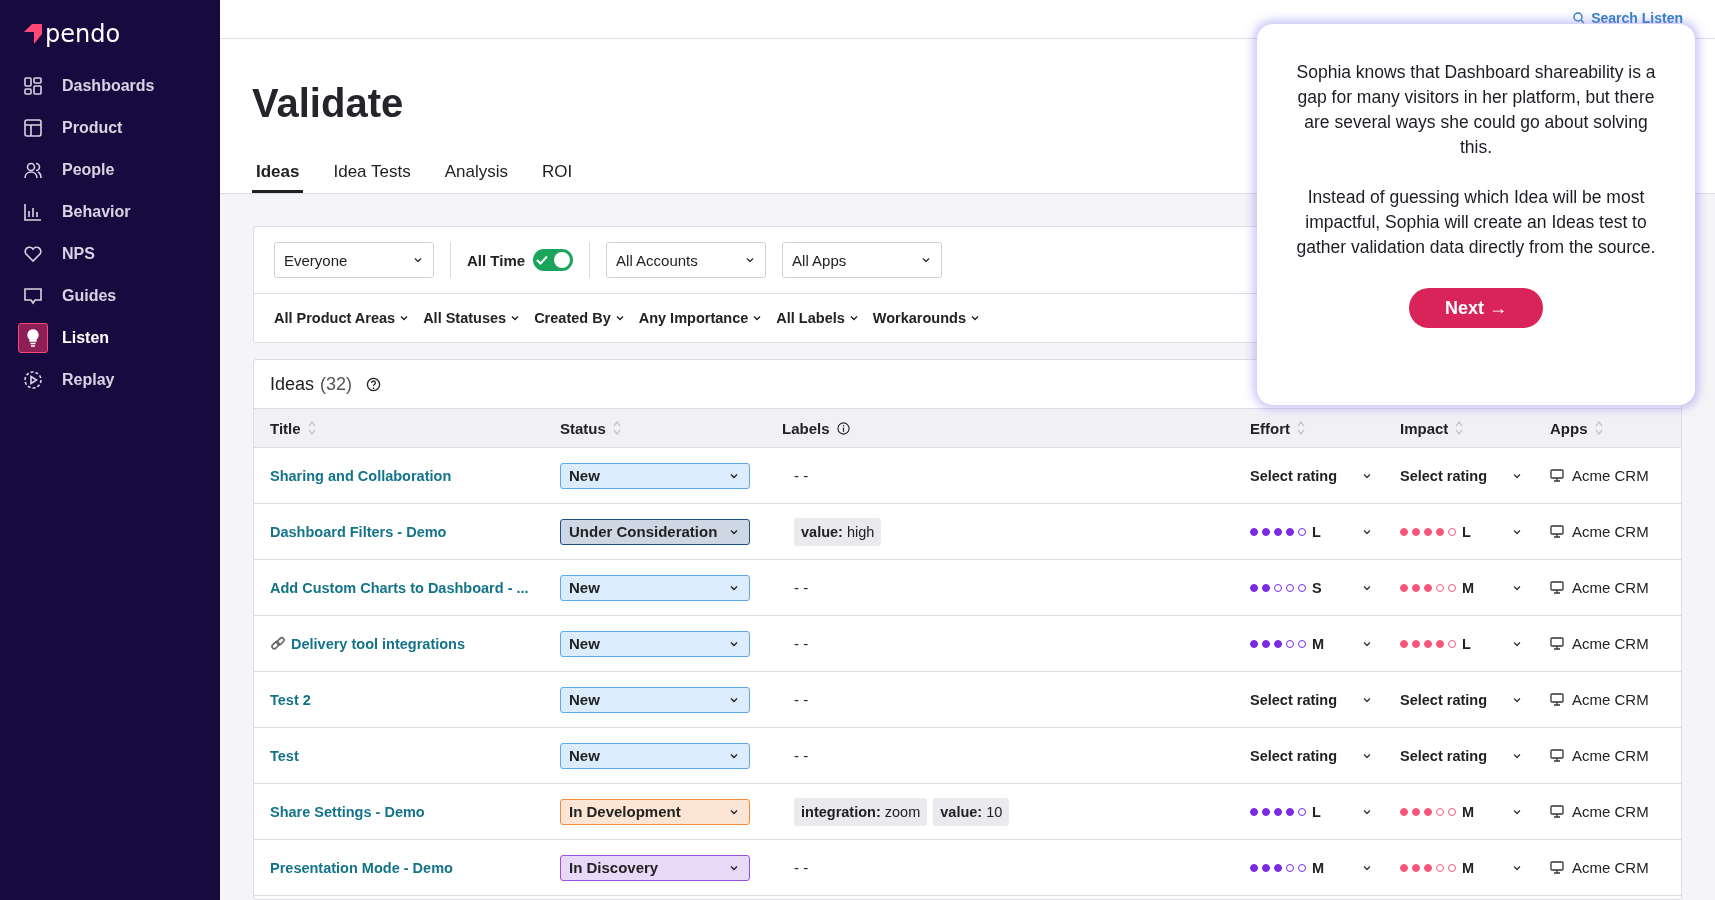 Image resolution: width=1715 pixels, height=900 pixels. I want to click on column-header: Title, so click(285, 428).